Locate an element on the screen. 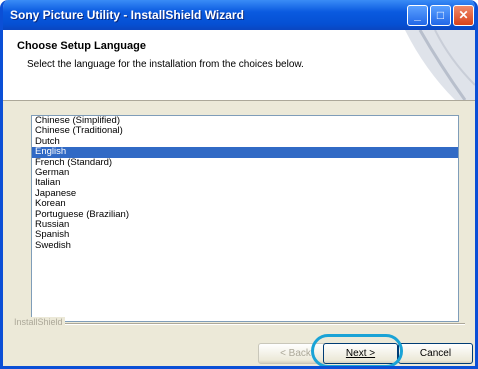 The width and height of the screenshot is (478, 369). back-button-label: < Back is located at coordinates (295, 353).